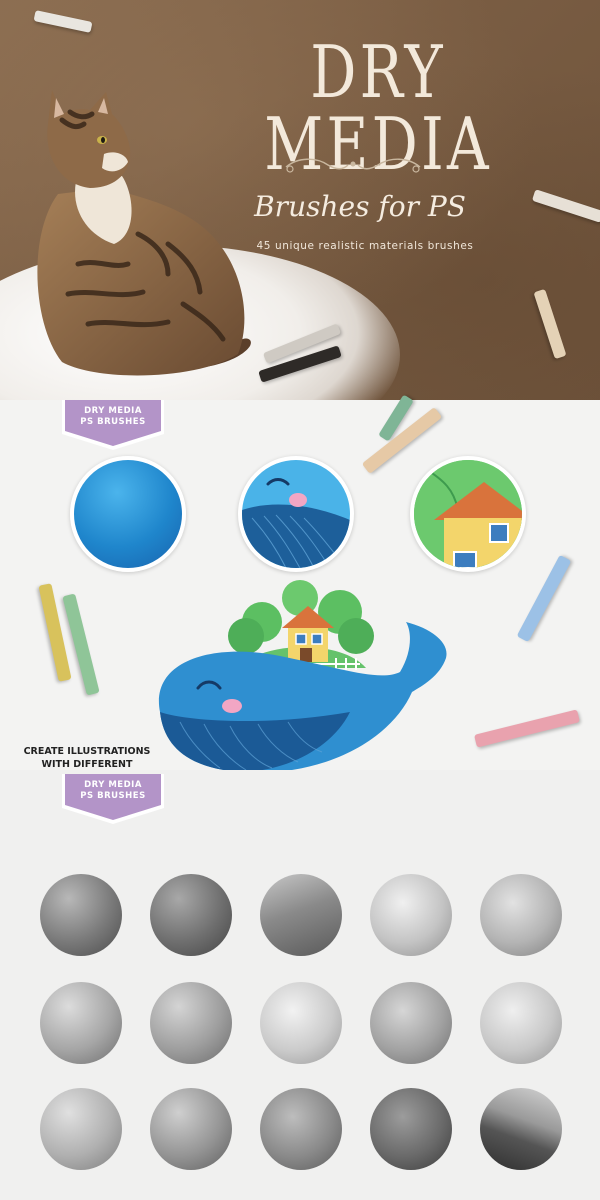 This screenshot has width=600, height=1200. What do you see at coordinates (81, 644) in the screenshot?
I see `pastel-stick-green` at bounding box center [81, 644].